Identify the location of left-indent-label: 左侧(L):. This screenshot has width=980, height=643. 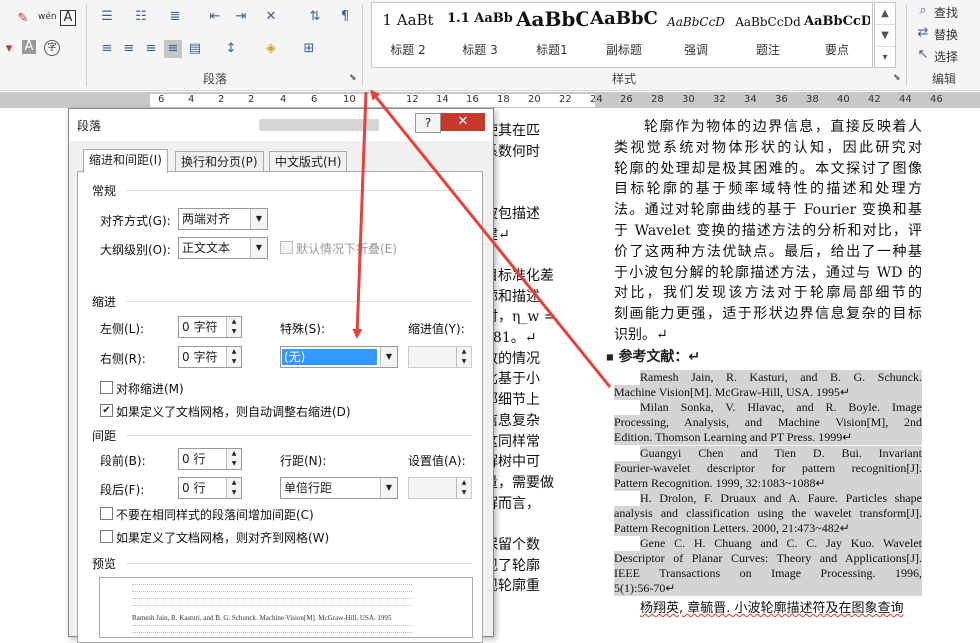
(122, 329).